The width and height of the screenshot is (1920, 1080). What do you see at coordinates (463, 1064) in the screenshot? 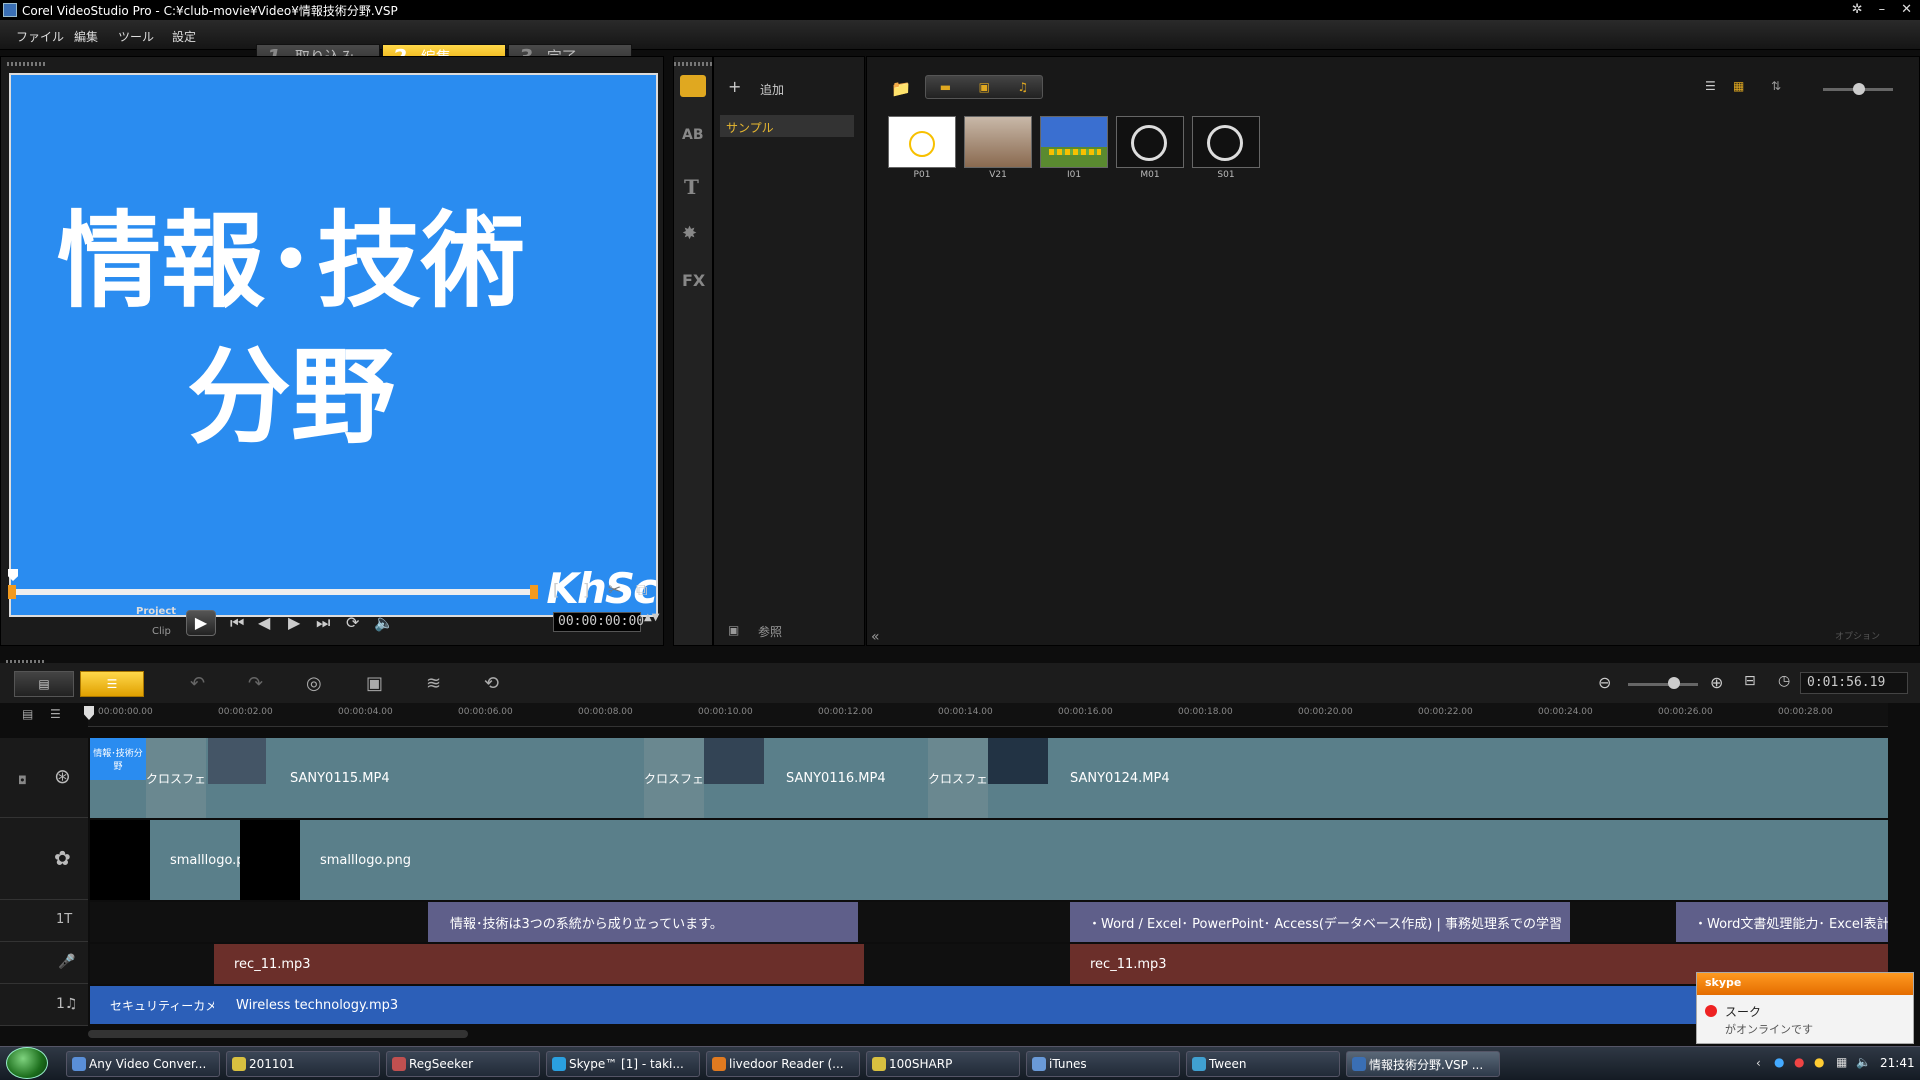
I see `taskbar-item: RegSeeker` at bounding box center [463, 1064].